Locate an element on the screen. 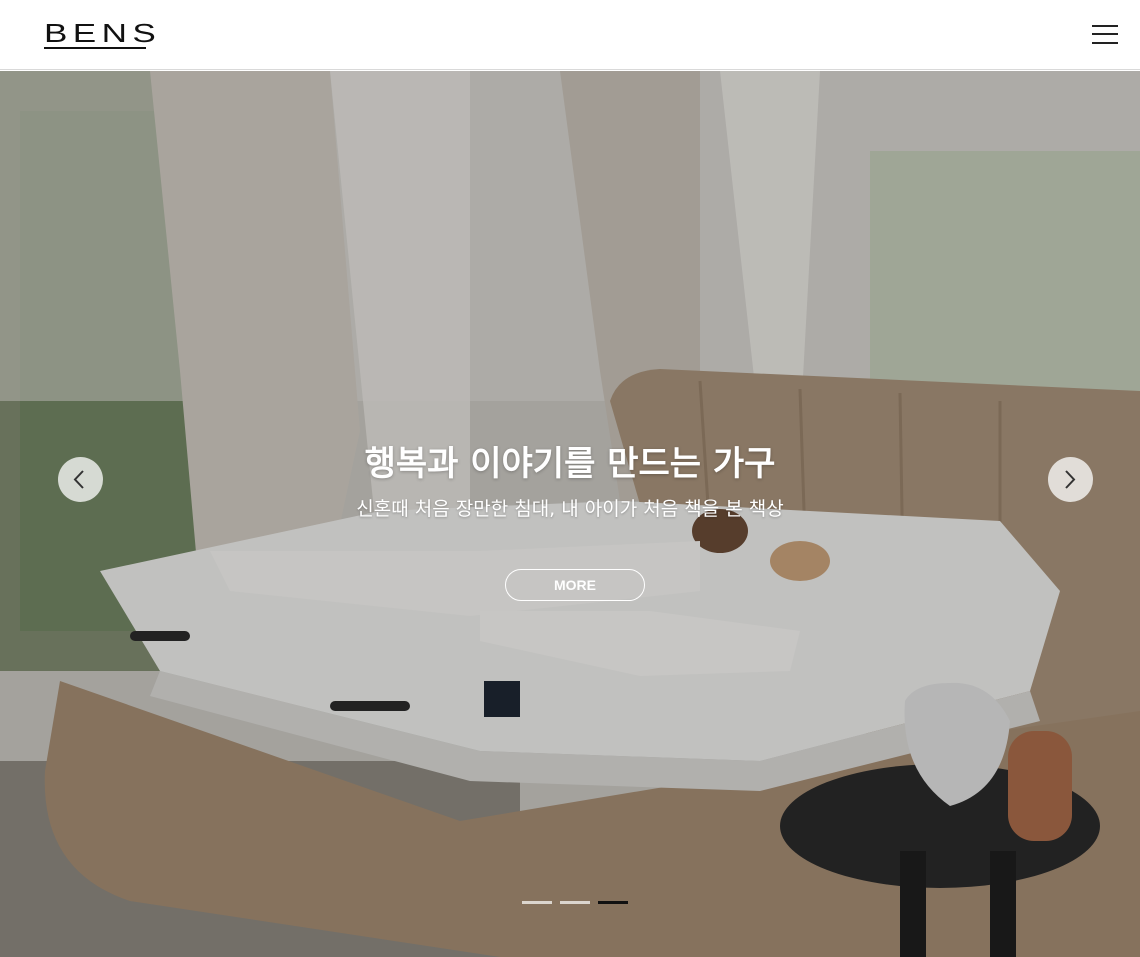 This screenshot has height=957, width=1140. hero-subtitle: 신혼때 처음 장만한 침대, 내 아이가 처음 책을 본 책상 is located at coordinates (570, 509).